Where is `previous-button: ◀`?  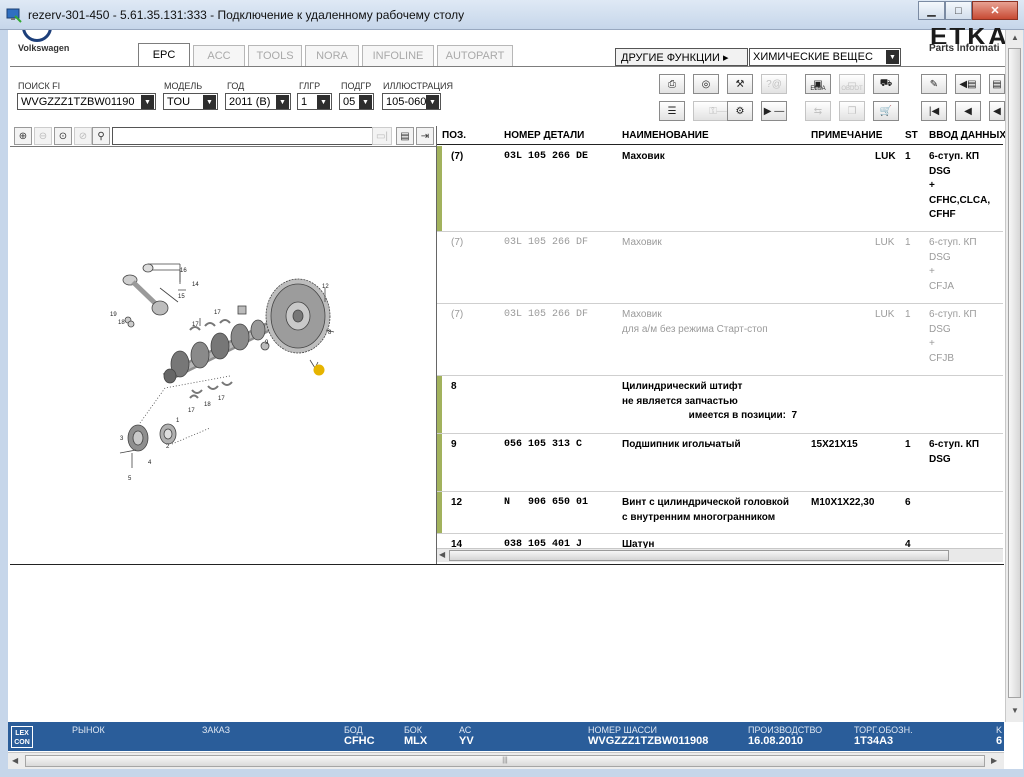
previous-button: ◀ is located at coordinates (968, 111).